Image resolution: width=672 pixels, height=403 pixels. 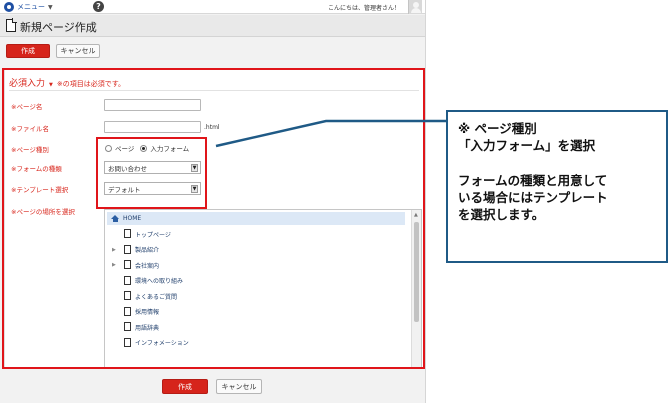 What do you see at coordinates (497, 128) in the screenshot?
I see `callout-line-1: ※ ページ種別` at bounding box center [497, 128].